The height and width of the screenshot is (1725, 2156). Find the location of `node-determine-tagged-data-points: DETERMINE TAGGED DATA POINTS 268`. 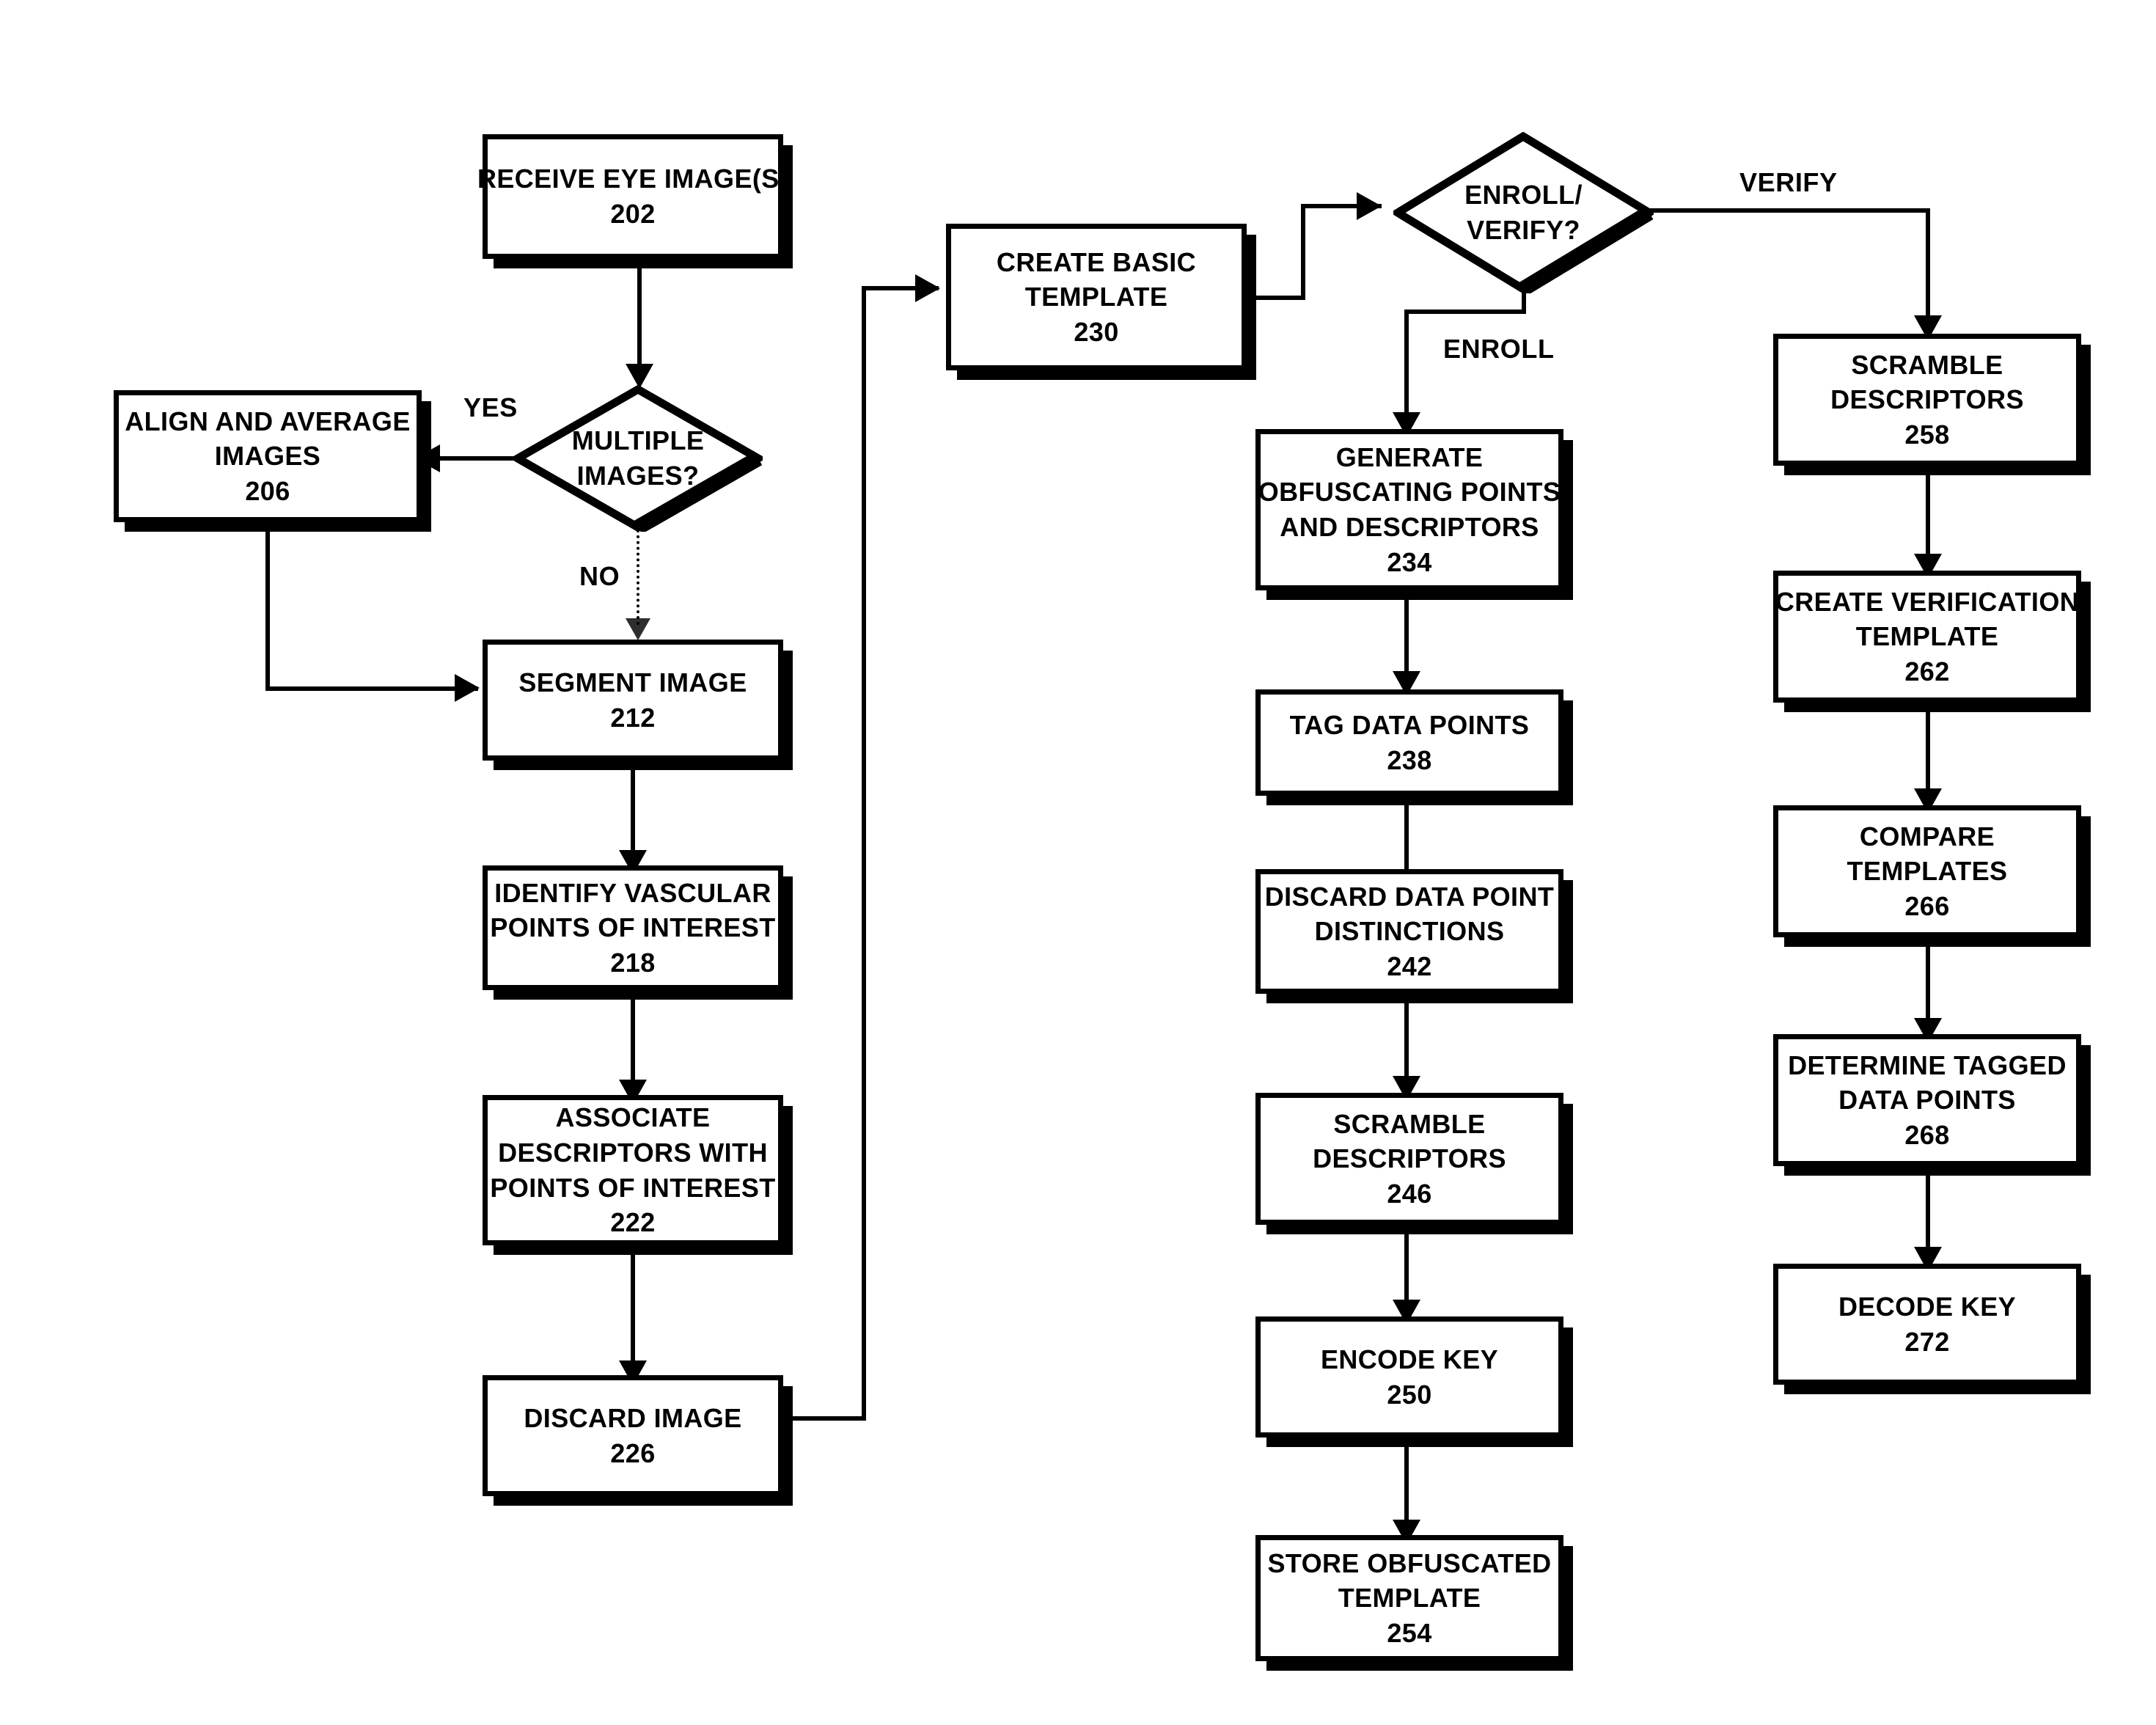

node-determine-tagged-data-points: DETERMINE TAGGED DATA POINTS 268 is located at coordinates (1927, 1100).